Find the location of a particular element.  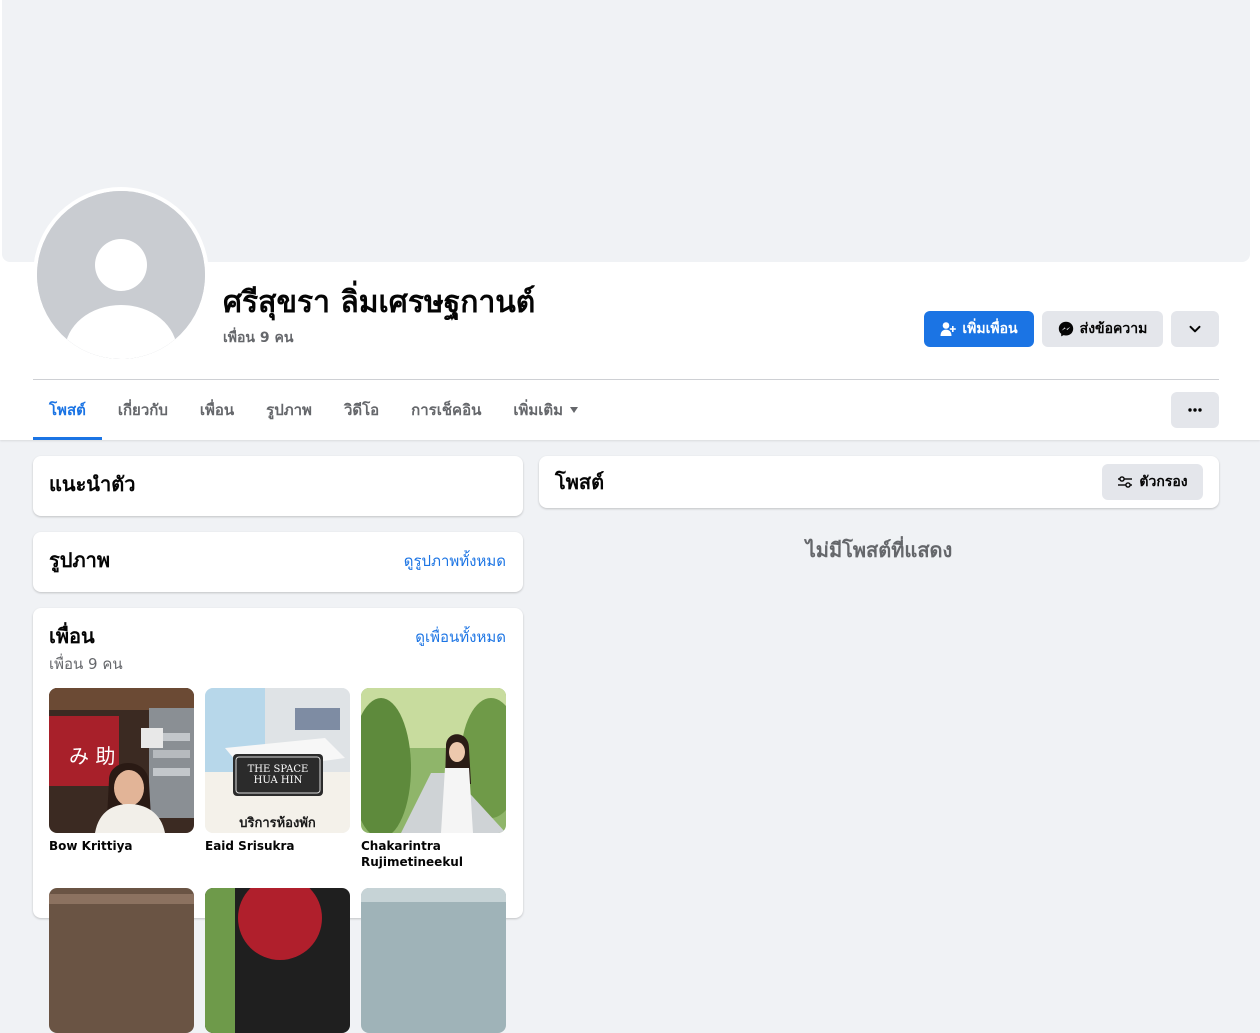

friend-name: Bow Krittiya is located at coordinates (121, 846).